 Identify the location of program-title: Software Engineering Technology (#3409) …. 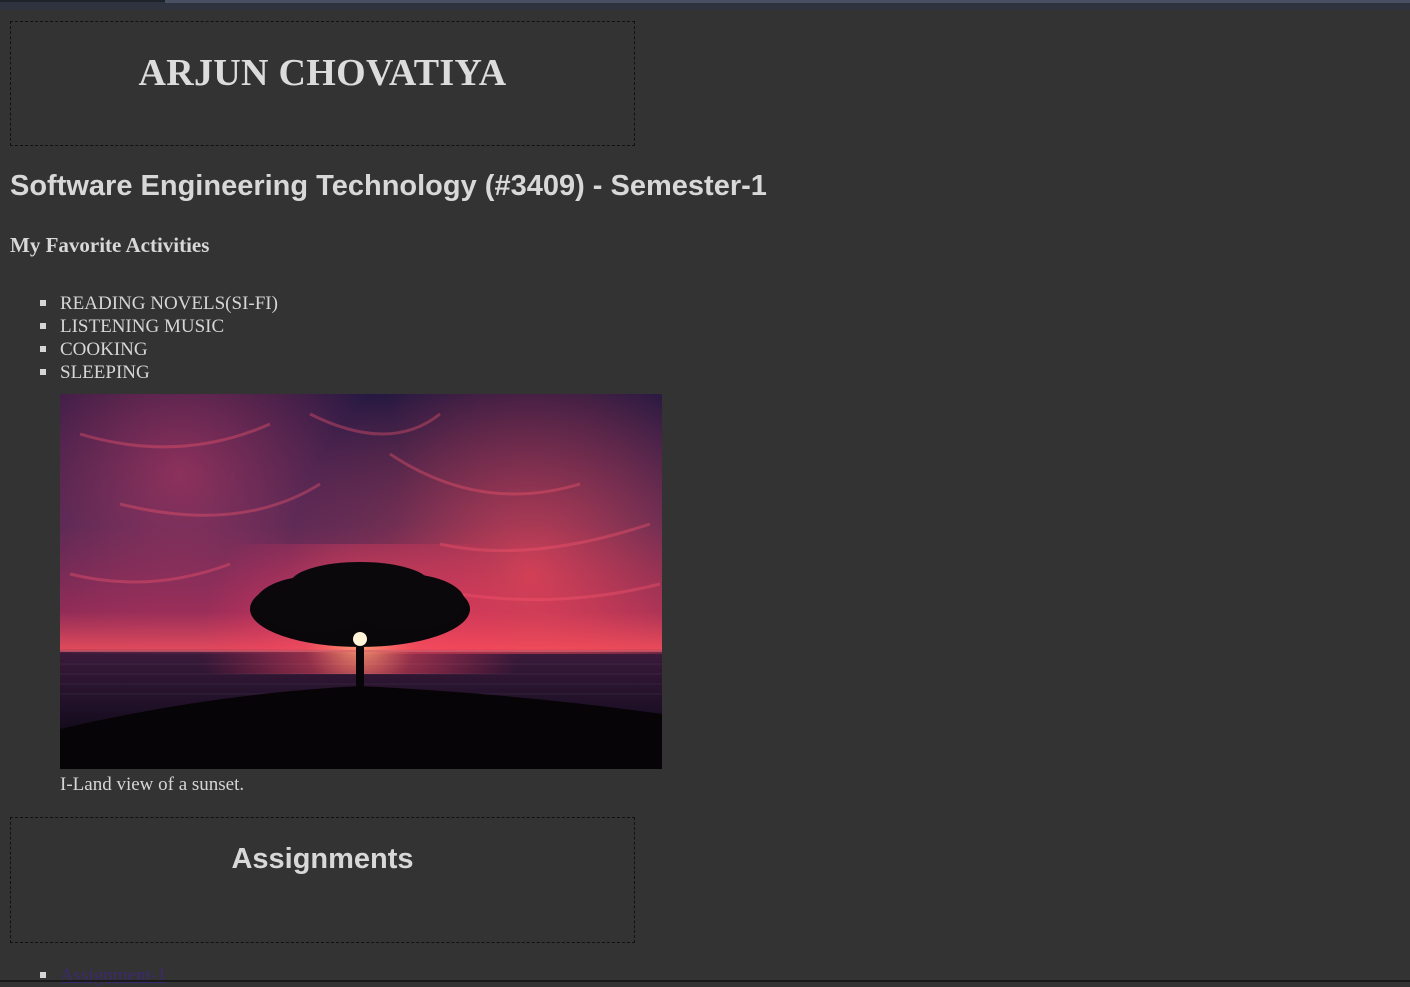
(388, 186).